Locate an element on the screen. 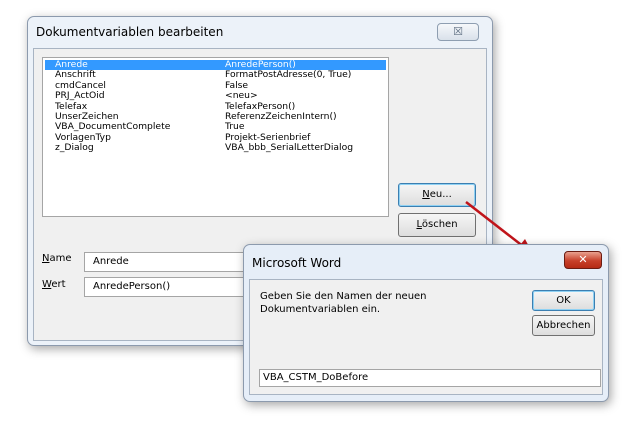 This screenshot has width=640, height=433. cancel-button: Abbrechen is located at coordinates (563, 325).